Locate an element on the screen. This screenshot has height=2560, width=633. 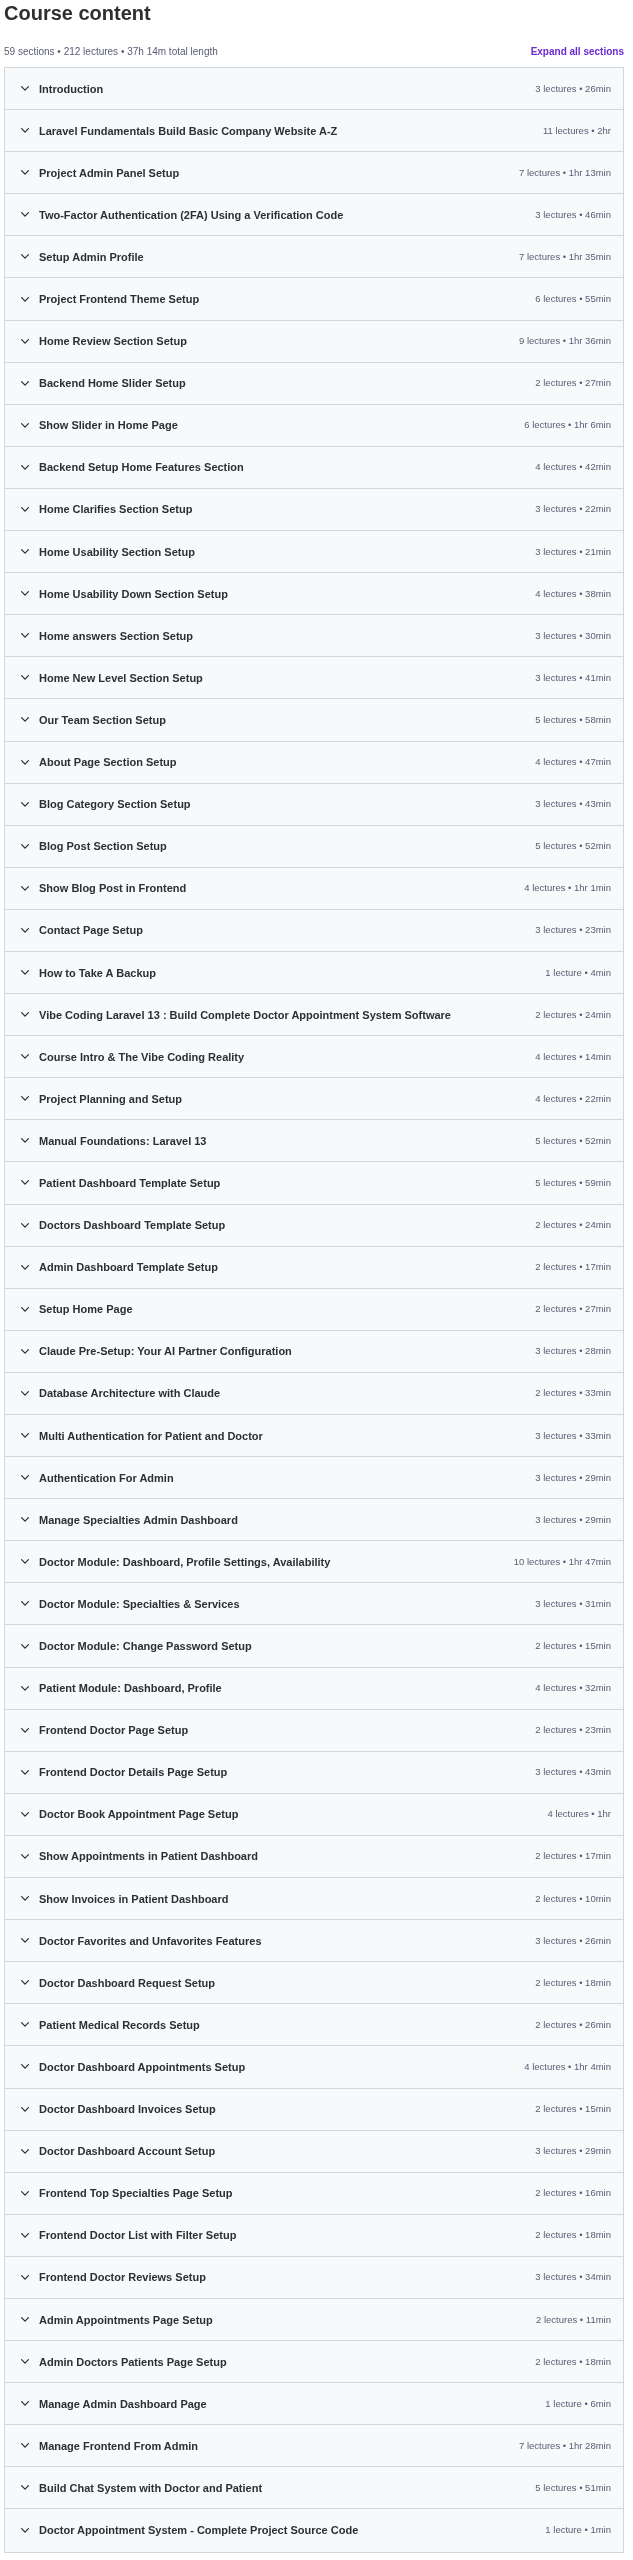
section-details: 3 lectures • 26min is located at coordinates (572, 1940).